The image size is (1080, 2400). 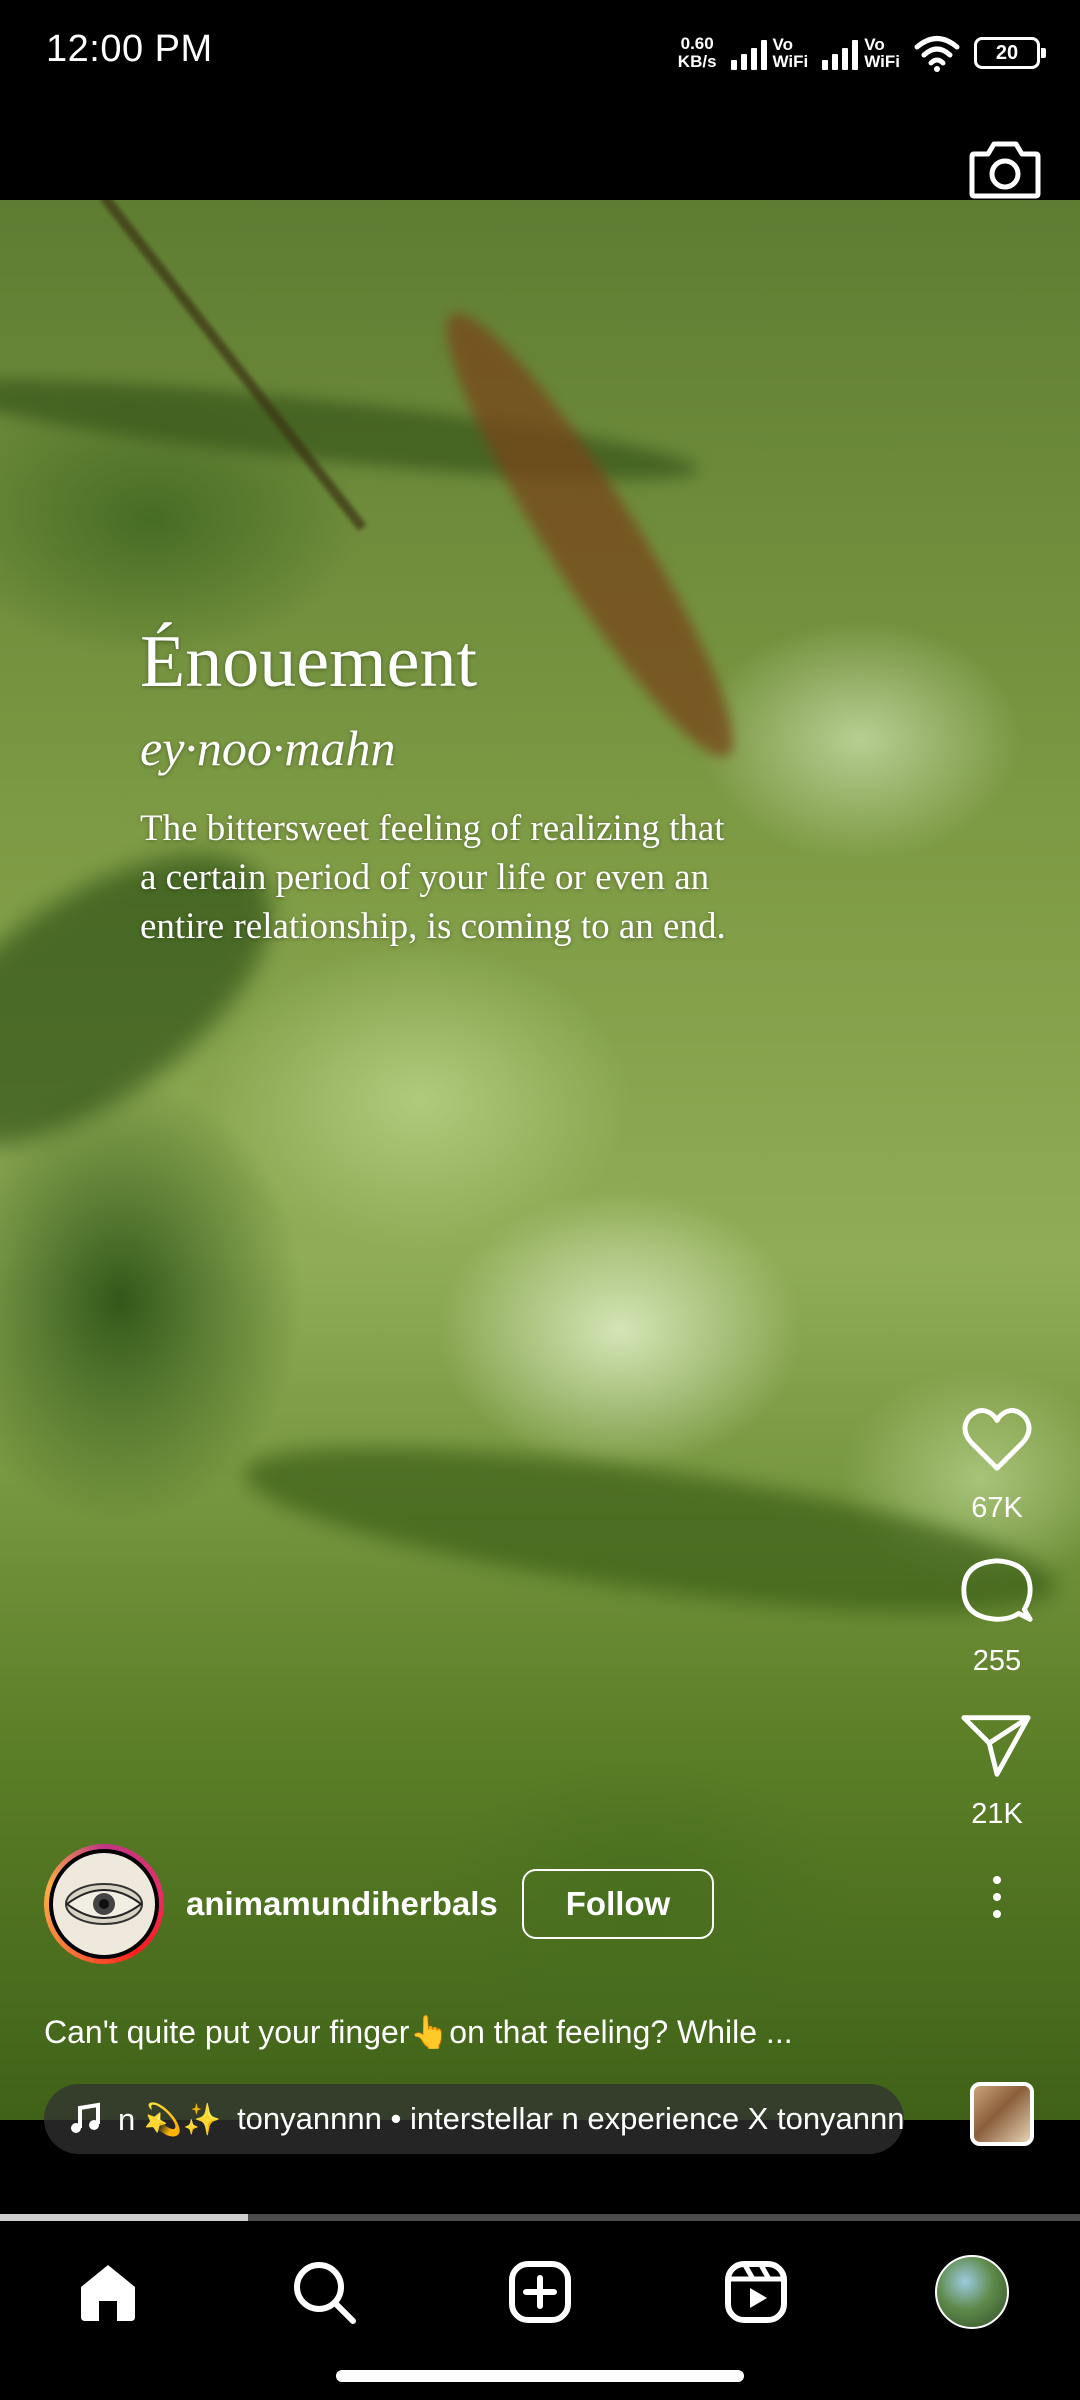 What do you see at coordinates (937, 54) in the screenshot?
I see `wifi-icon` at bounding box center [937, 54].